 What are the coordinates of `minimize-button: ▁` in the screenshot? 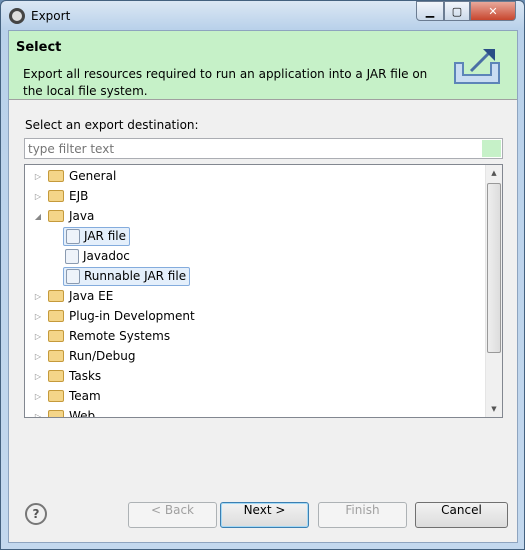 It's located at (430, 11).